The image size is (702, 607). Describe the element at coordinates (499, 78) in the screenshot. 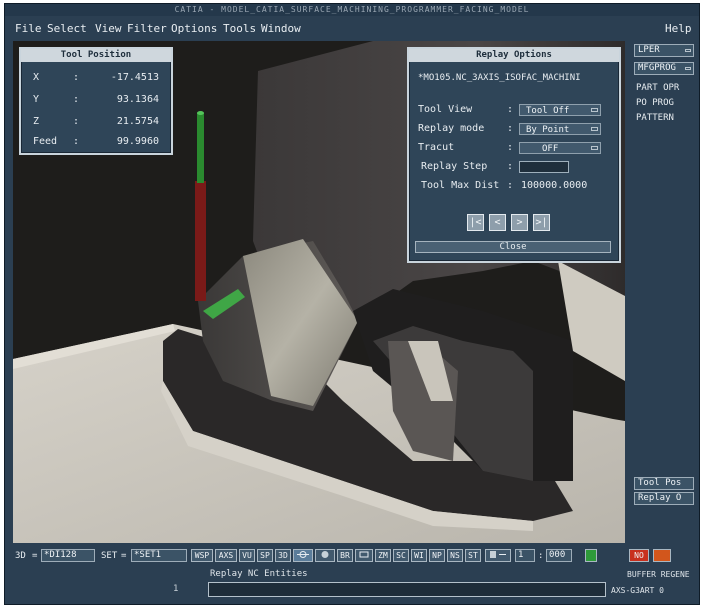

I see `program-name: *MO105.NC_3AXIS_ISOFAC_MACHINI` at that location.